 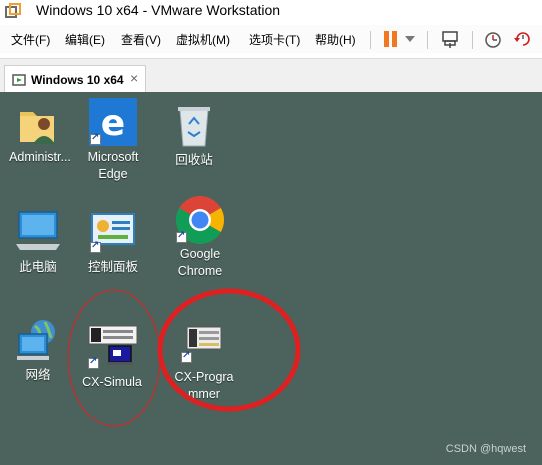 I want to click on tab-windows10: Windows 10 x64 ×, so click(x=75, y=79).